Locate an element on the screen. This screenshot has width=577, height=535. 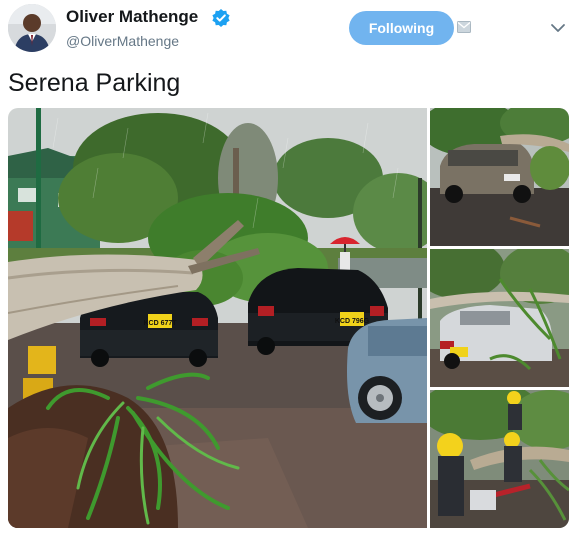
tweet-text: Serena Parking is located at coordinates (94, 83).